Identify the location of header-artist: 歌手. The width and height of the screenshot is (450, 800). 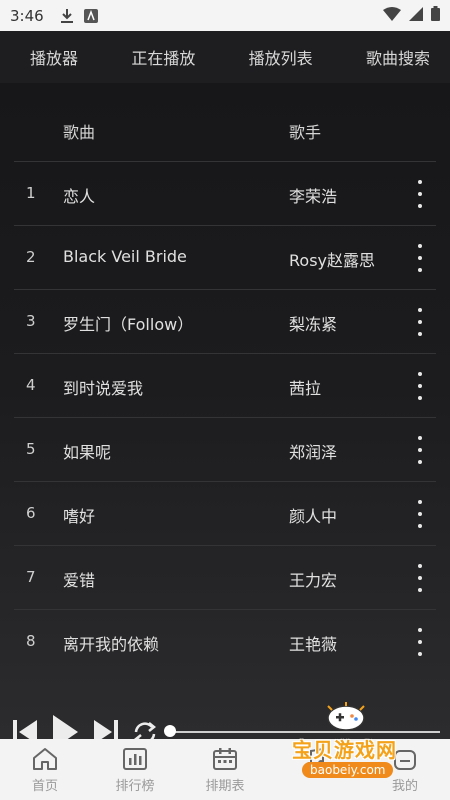
(305, 132).